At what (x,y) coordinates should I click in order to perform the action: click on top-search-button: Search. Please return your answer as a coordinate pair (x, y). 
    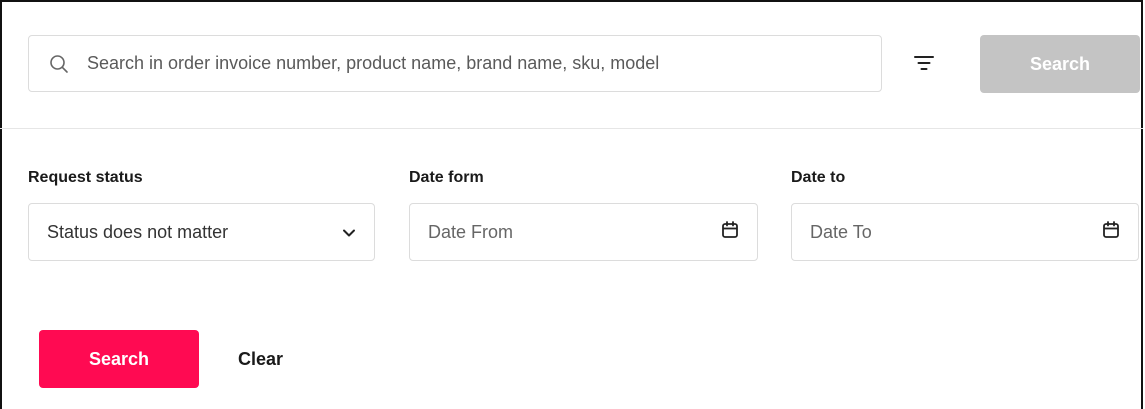
    Looking at the image, I should click on (1060, 64).